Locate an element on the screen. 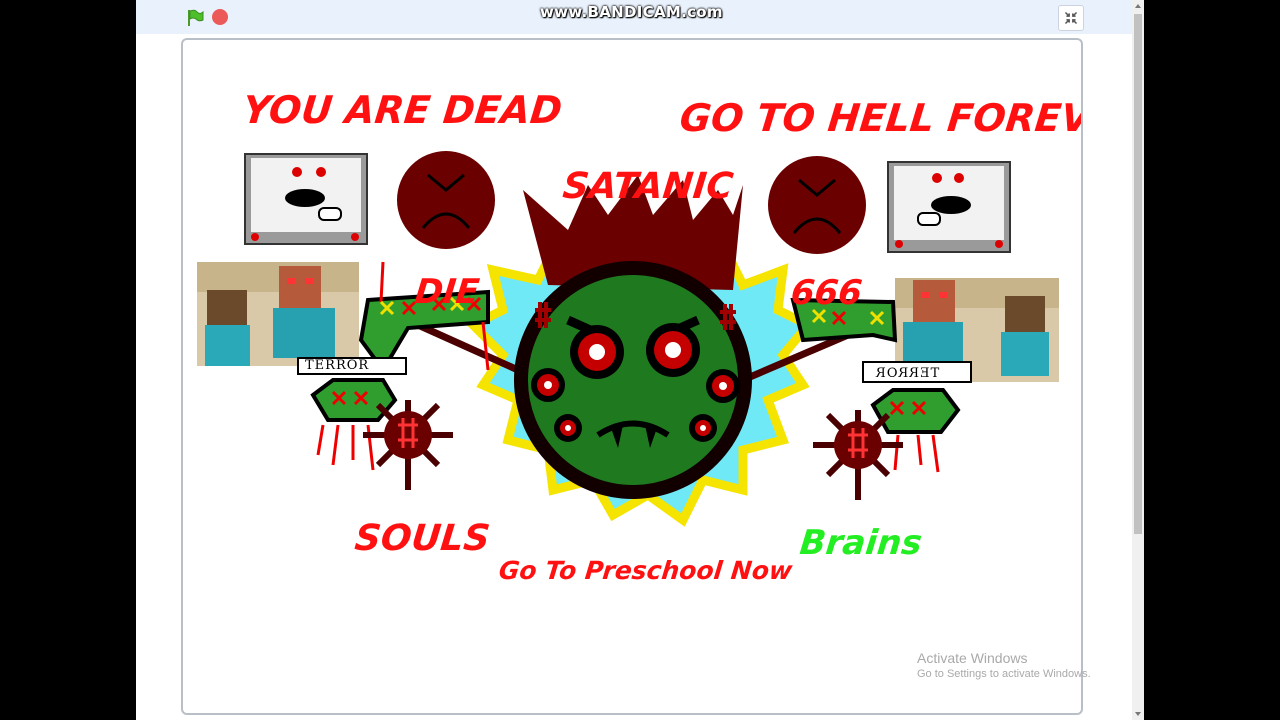  fullscreen-button is located at coordinates (1071, 18).